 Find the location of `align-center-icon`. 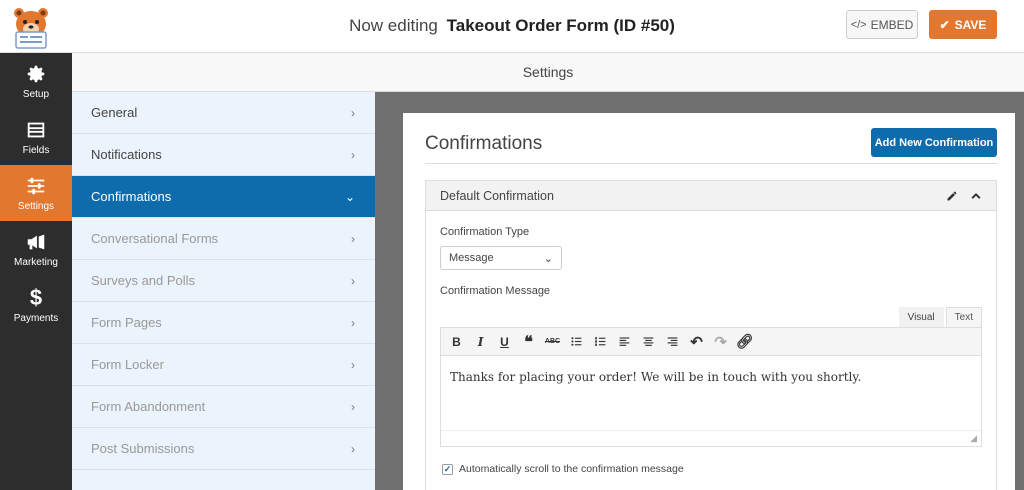

align-center-icon is located at coordinates (648, 341).